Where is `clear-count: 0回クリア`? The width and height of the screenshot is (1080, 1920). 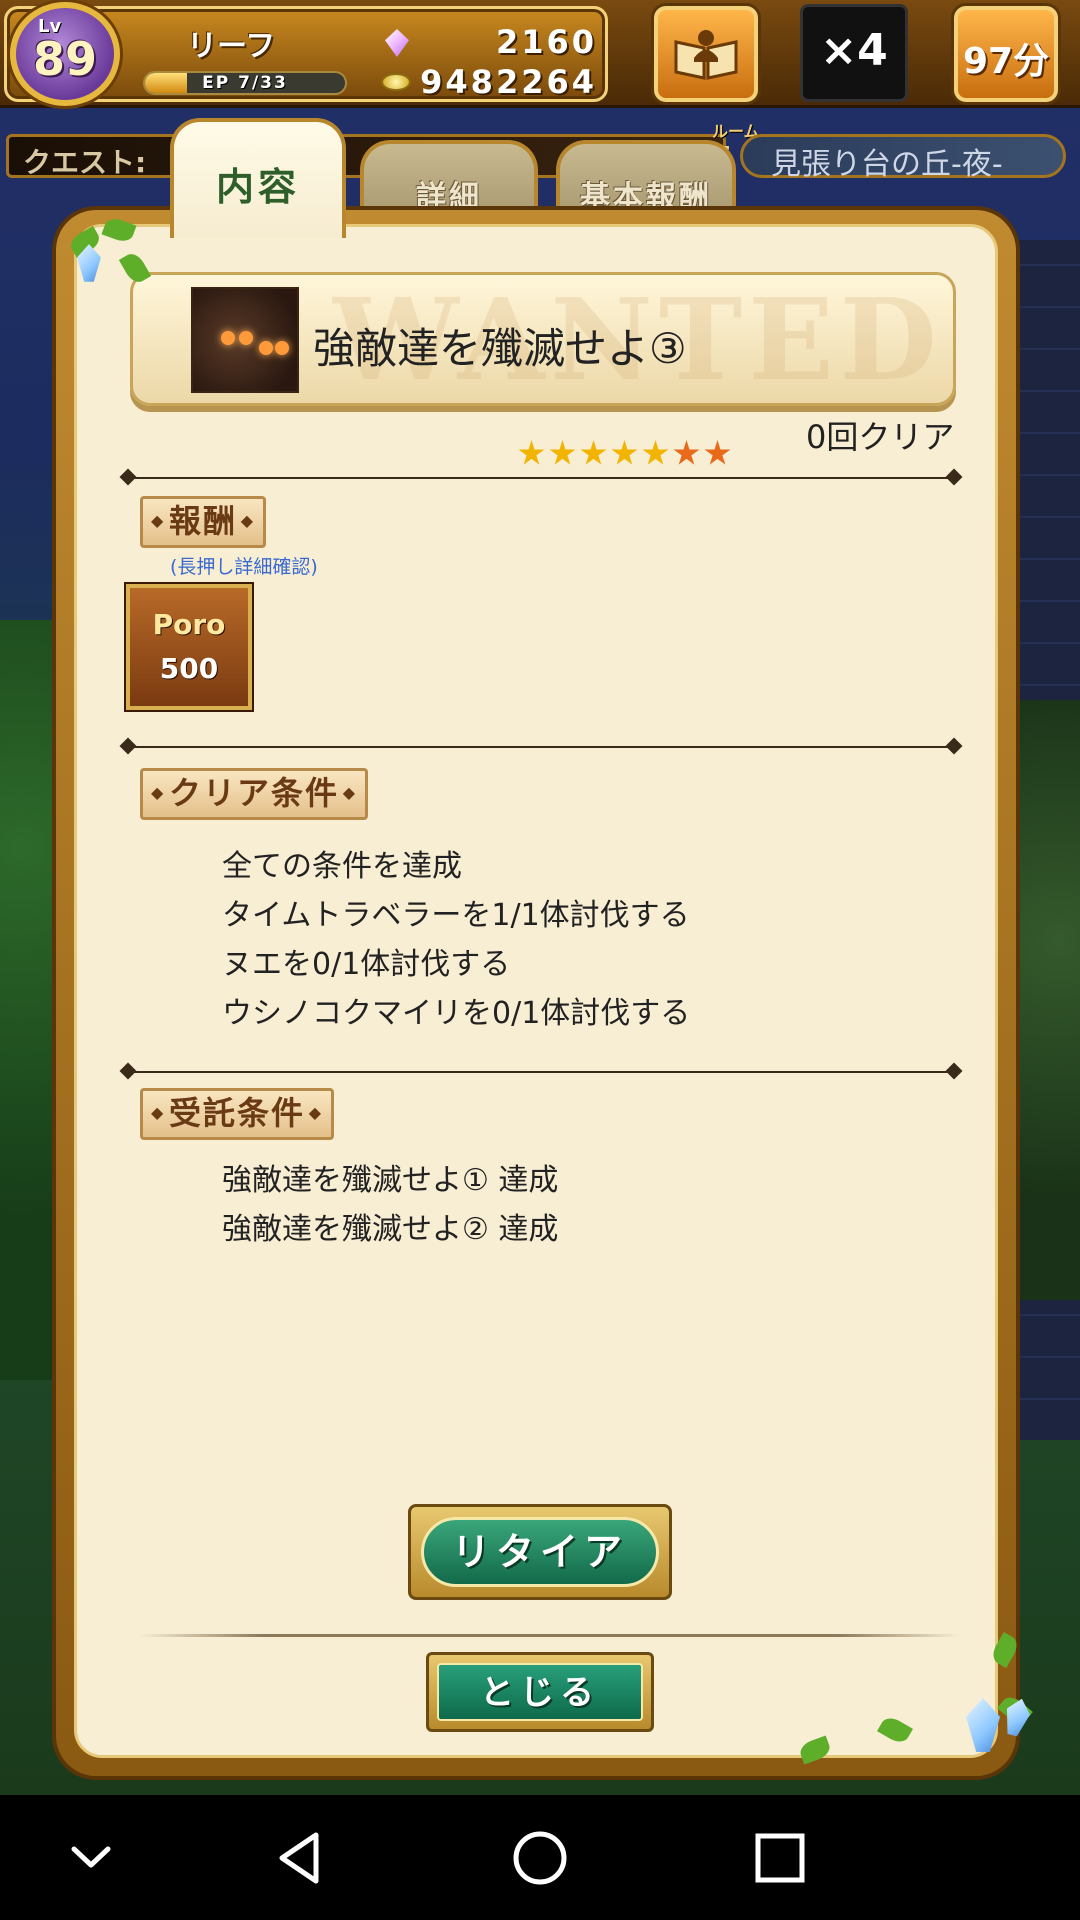 clear-count: 0回クリア is located at coordinates (880, 437).